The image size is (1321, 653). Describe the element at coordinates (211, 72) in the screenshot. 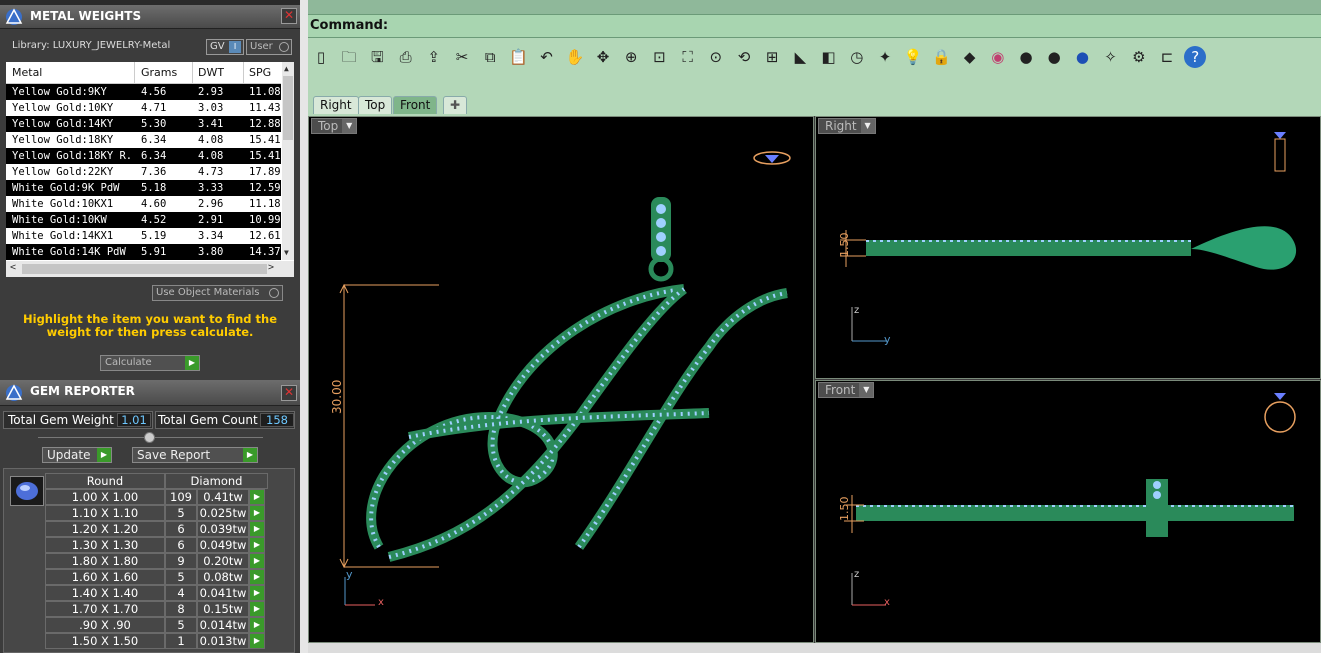

I see `col-dwt: DWT` at that location.